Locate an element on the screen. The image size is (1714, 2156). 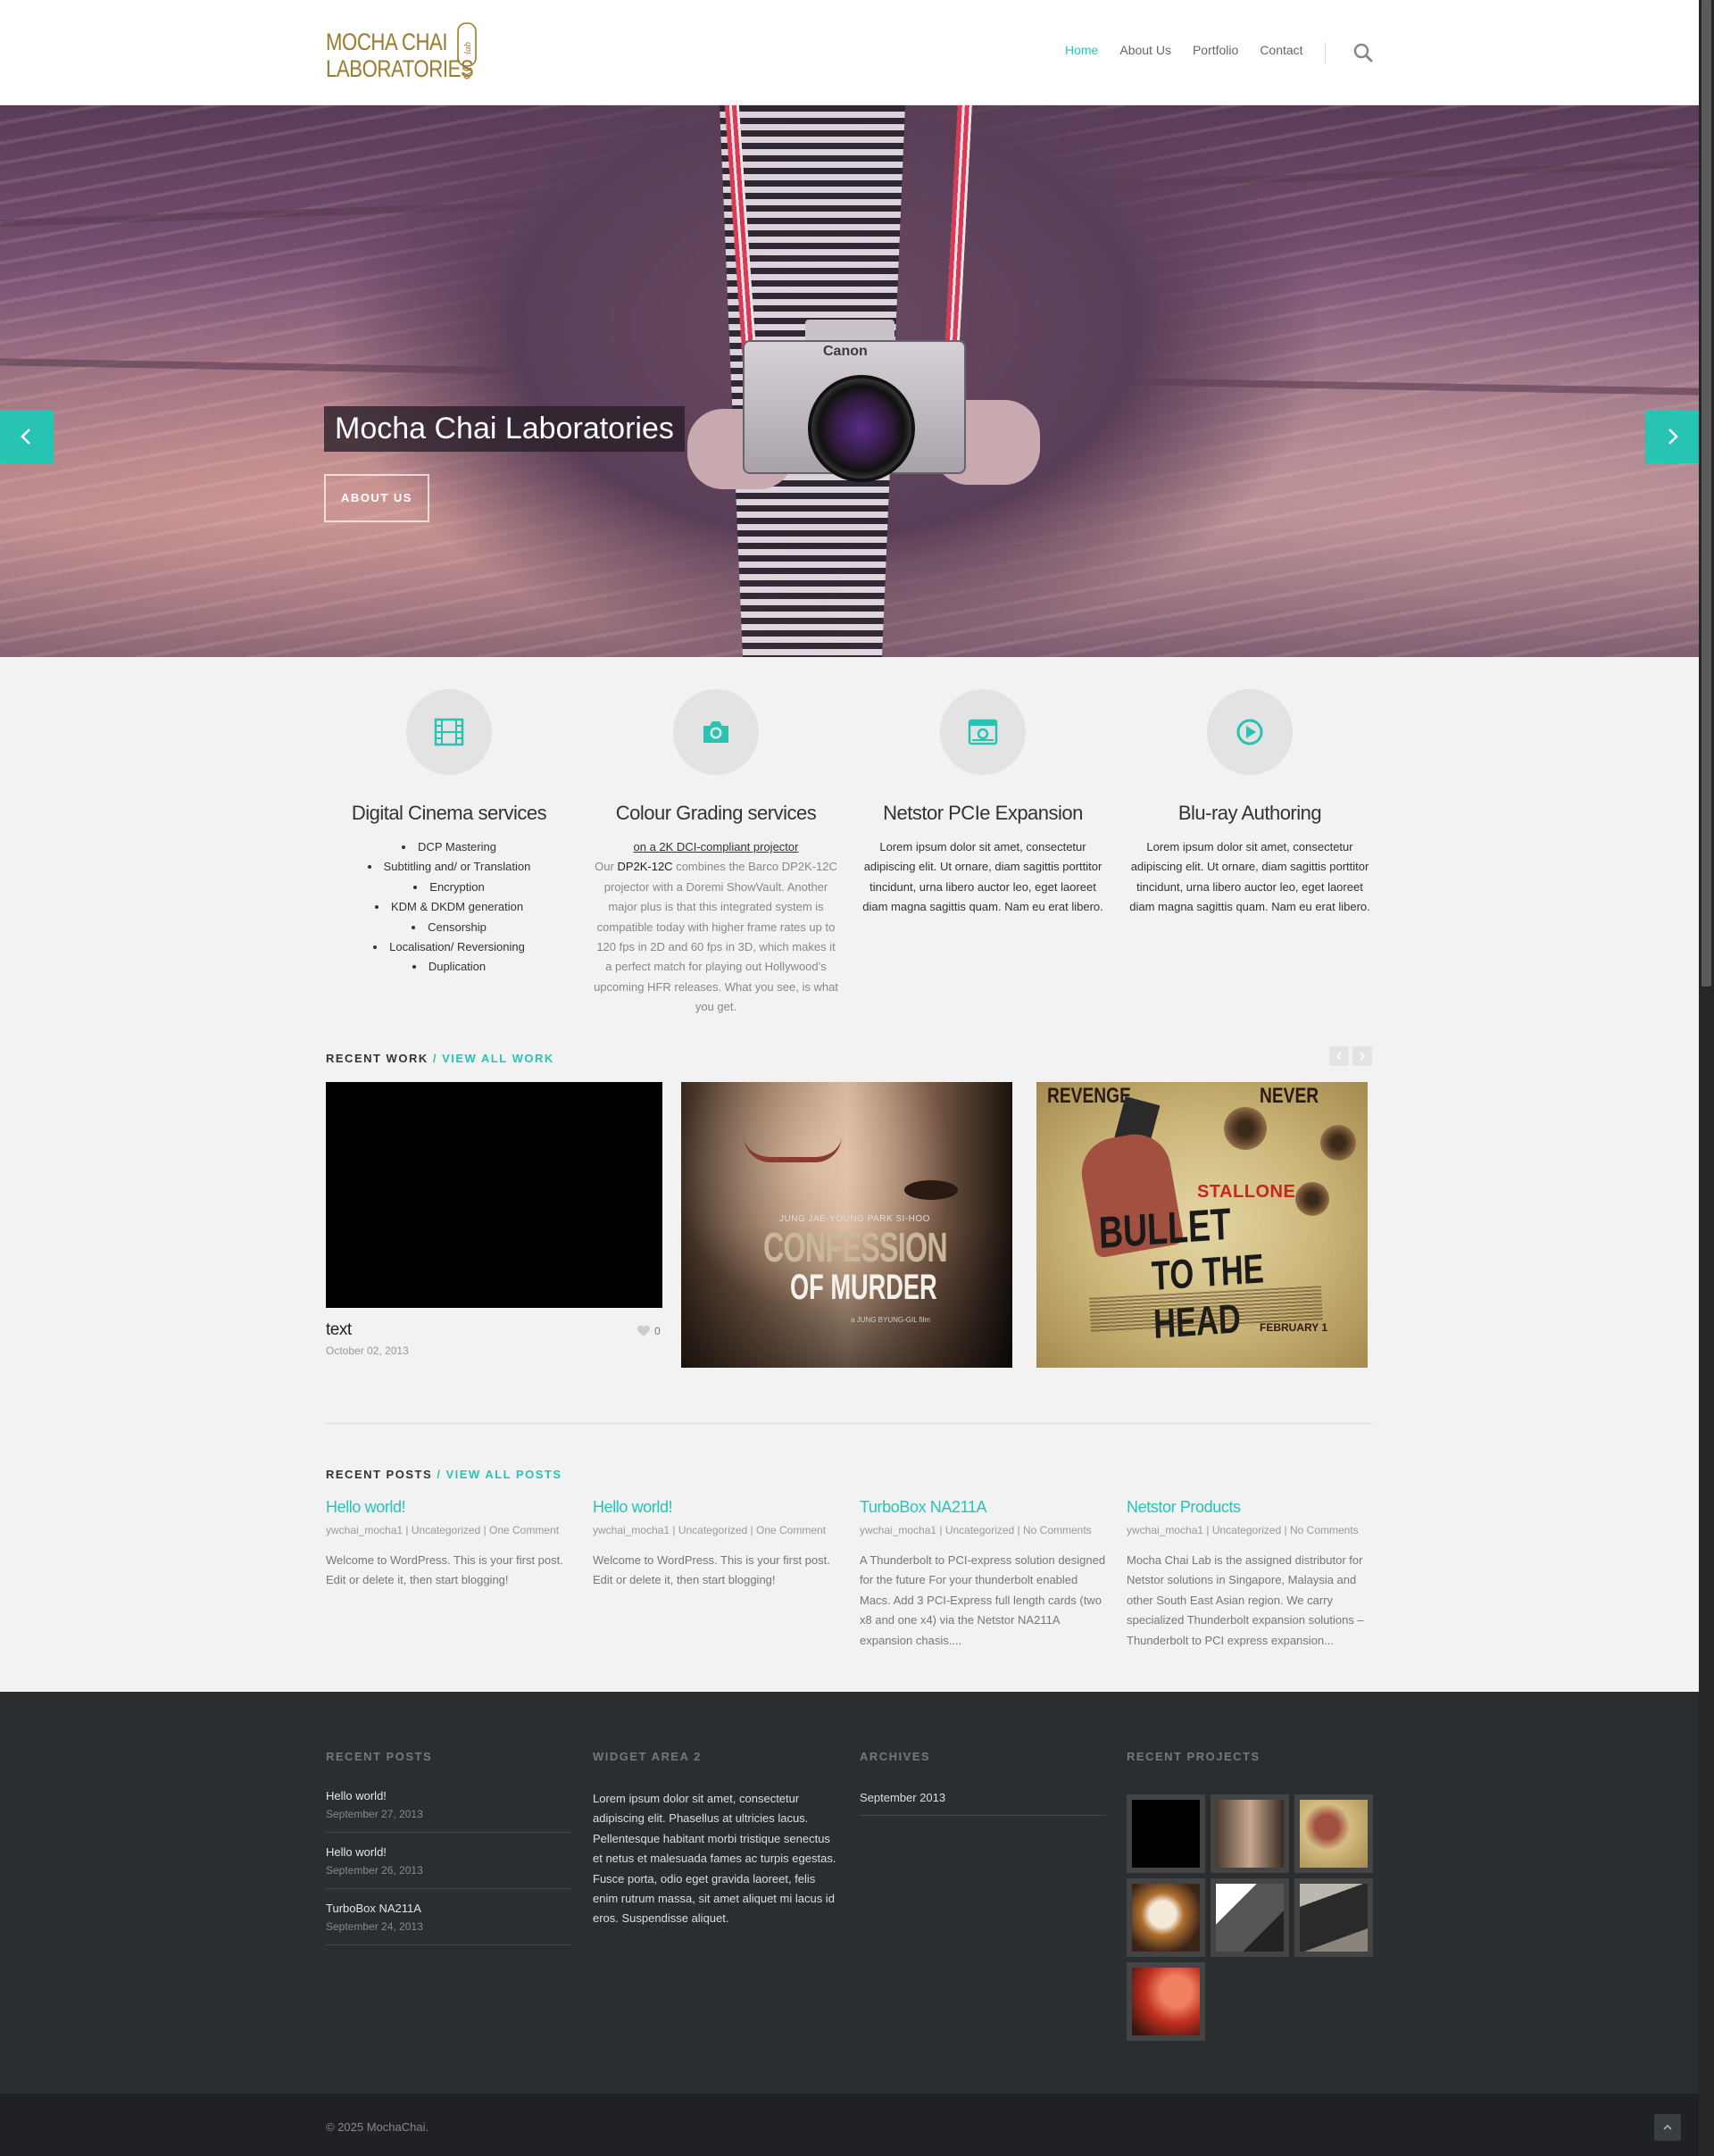
service-title: Colour Grading services is located at coordinates (716, 813).